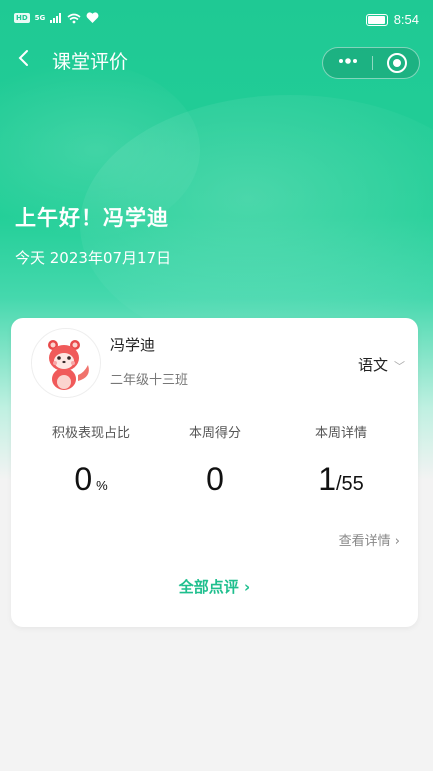  I want to click on more-dots-icon, so click(347, 61).